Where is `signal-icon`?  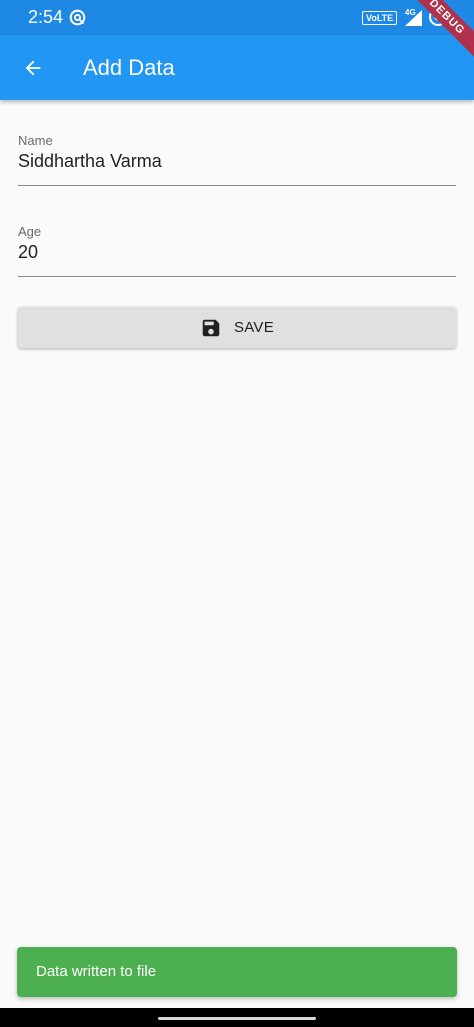 signal-icon is located at coordinates (413, 18).